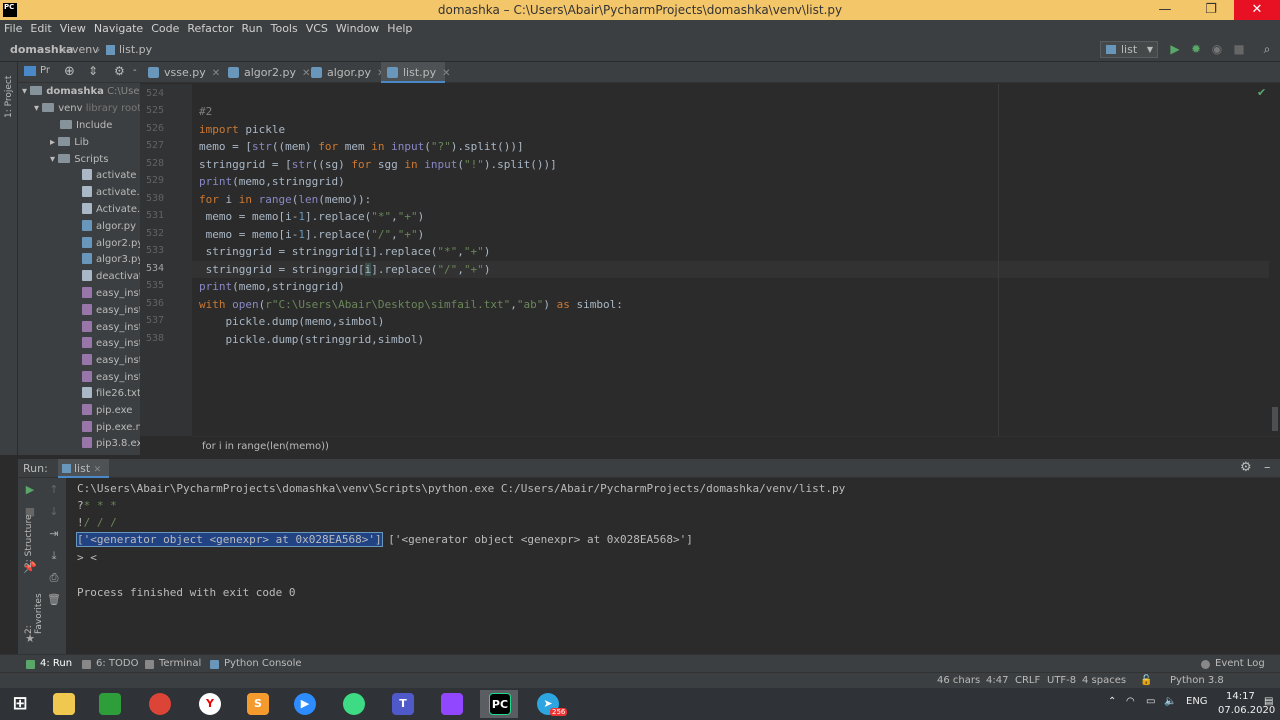 This screenshot has width=1280, height=720. I want to click on tab-algor: algor.py✕, so click(345, 72).